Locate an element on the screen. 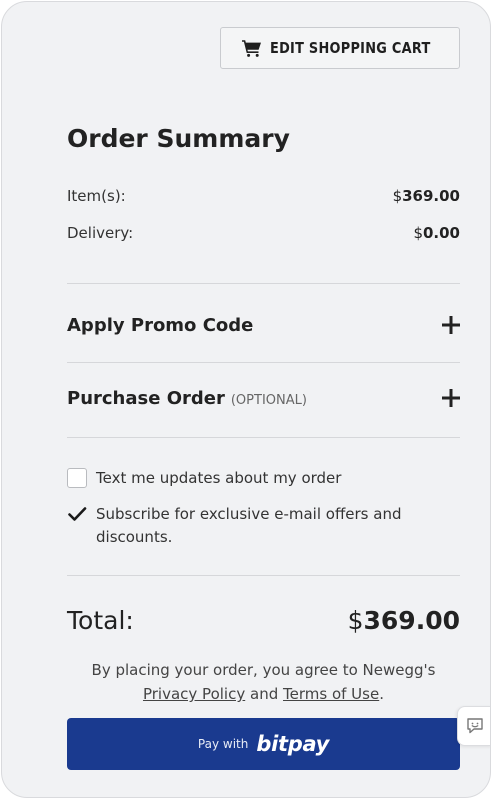 Image resolution: width=494 pixels, height=800 pixels. items-value: $369.00 is located at coordinates (426, 196).